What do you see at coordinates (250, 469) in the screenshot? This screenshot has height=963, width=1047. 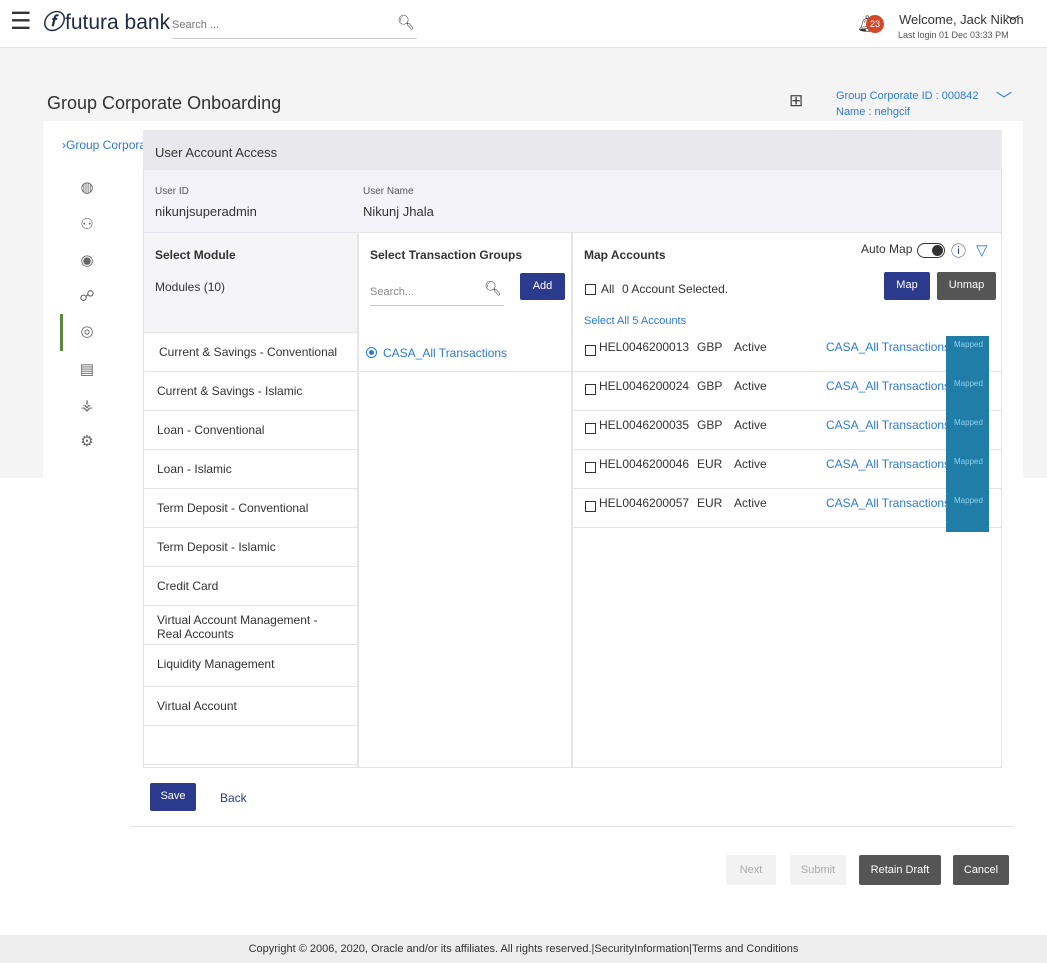 I see `module-item: Loan - Islamic` at bounding box center [250, 469].